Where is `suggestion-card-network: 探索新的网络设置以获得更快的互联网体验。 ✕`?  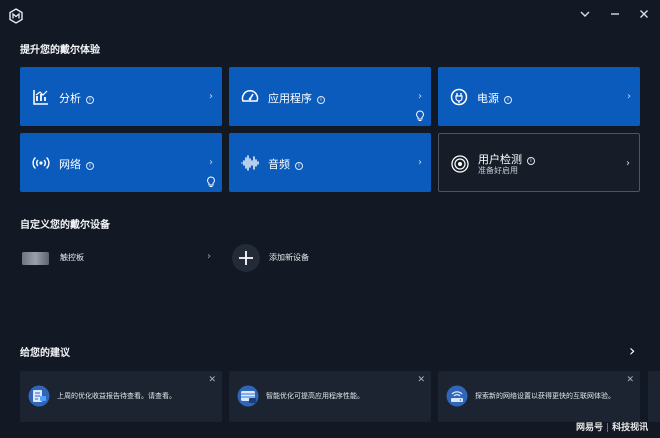
suggestion-card-network: 探索新的网络设置以获得更快的互联网体验。 ✕ is located at coordinates (539, 396).